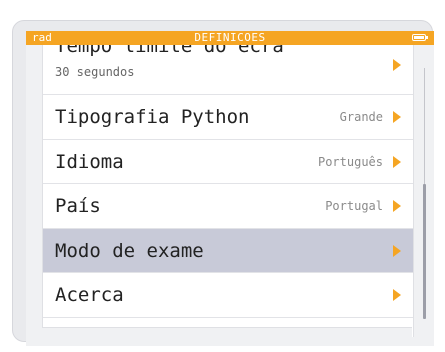 The image size is (445, 352). Describe the element at coordinates (228, 295) in the screenshot. I see `list-item-about: Acerca` at that location.